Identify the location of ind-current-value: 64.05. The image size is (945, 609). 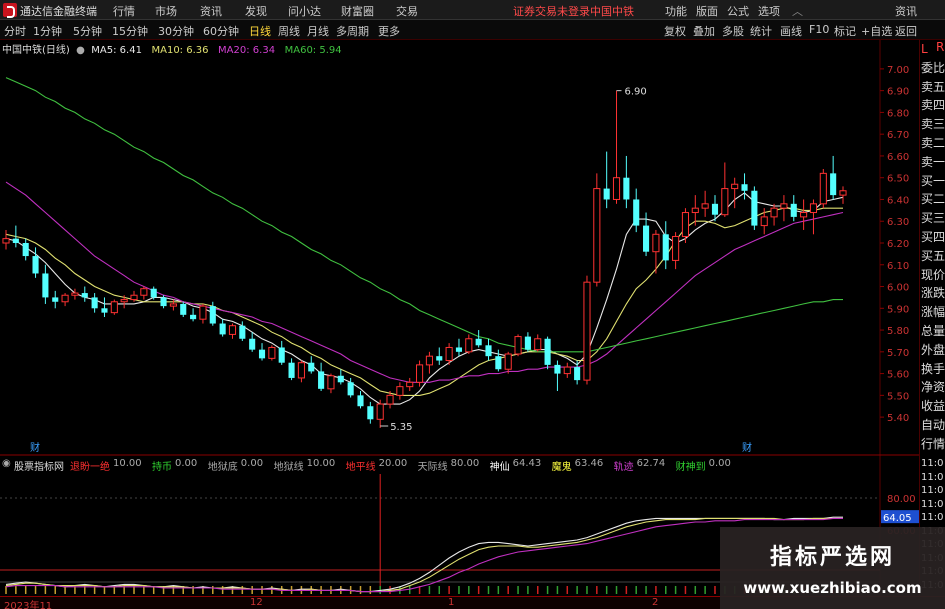
(897, 518).